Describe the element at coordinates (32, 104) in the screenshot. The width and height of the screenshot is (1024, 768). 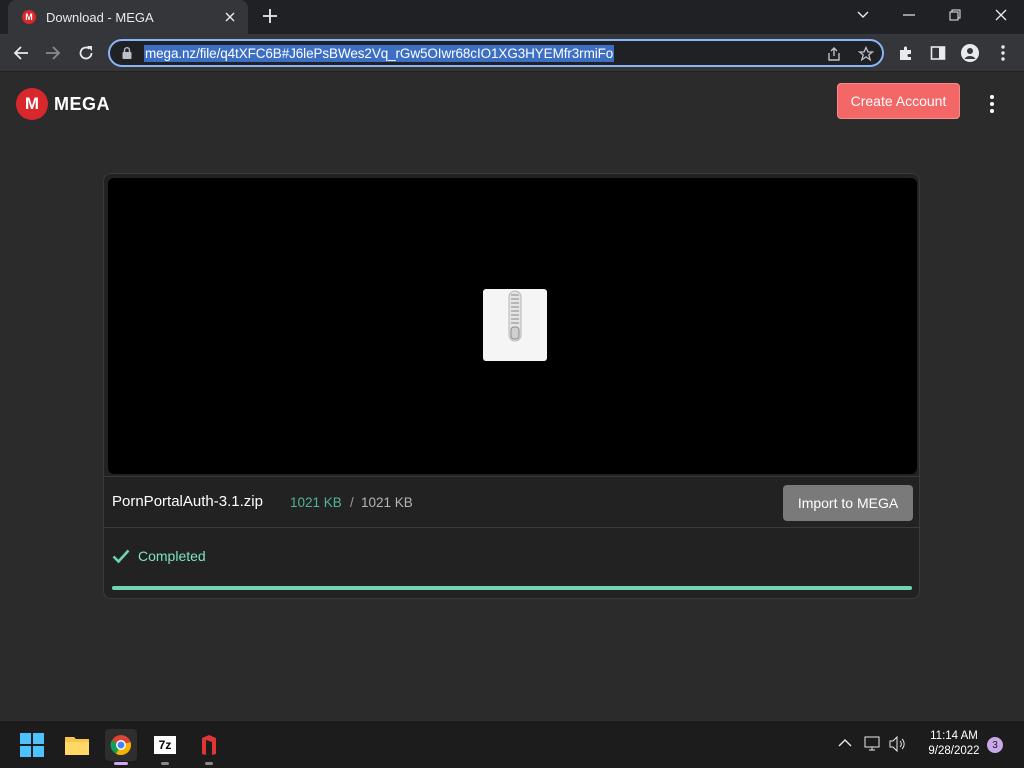
I see `mega-logo-icon: M` at that location.